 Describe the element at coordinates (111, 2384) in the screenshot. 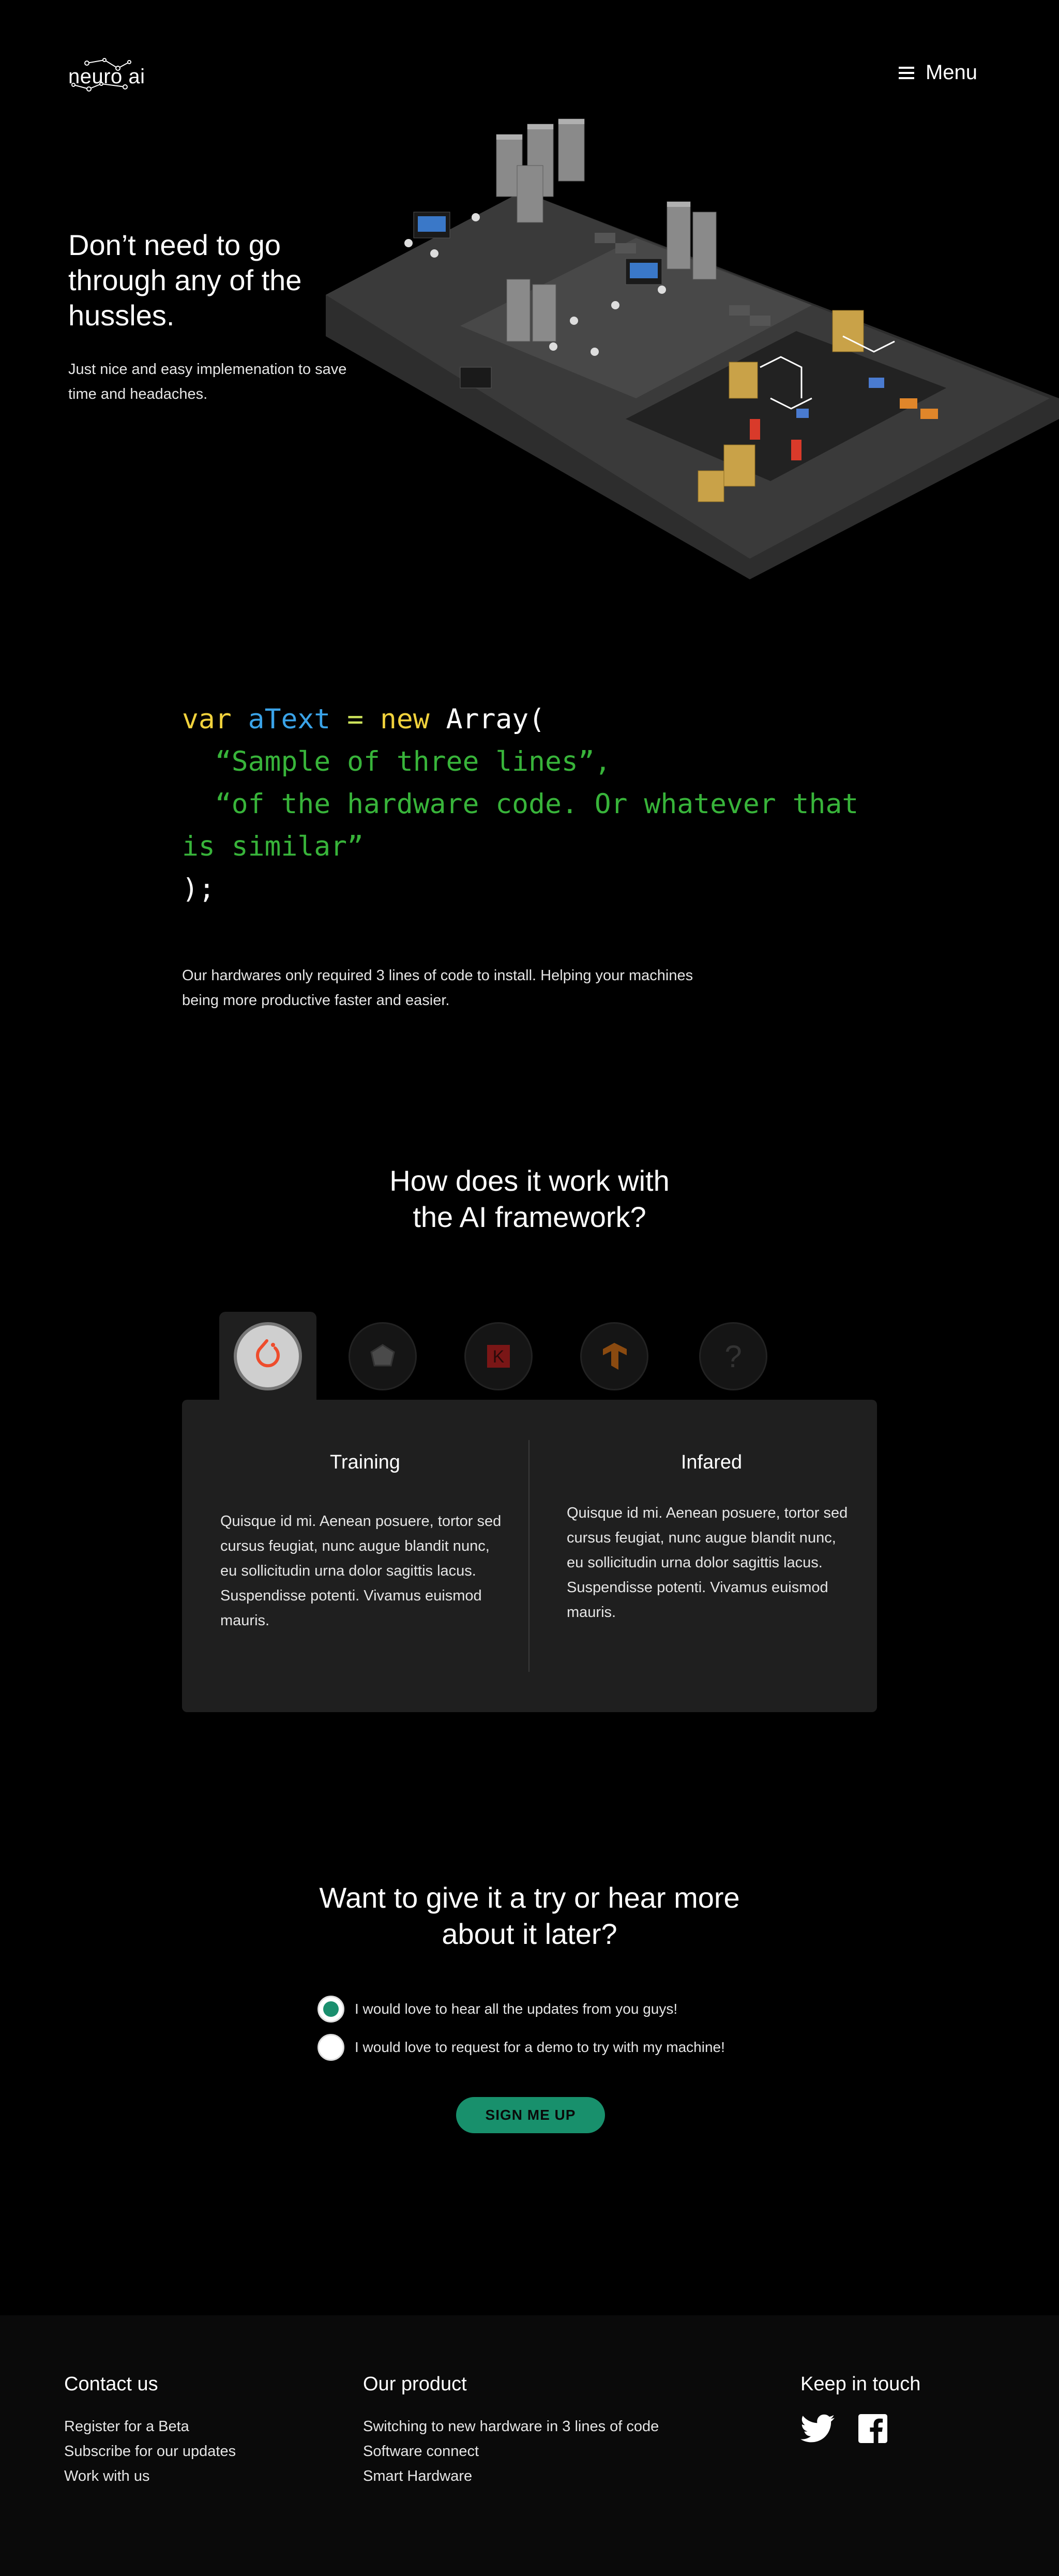

I see `footer-contact-heading: Contact us` at that location.